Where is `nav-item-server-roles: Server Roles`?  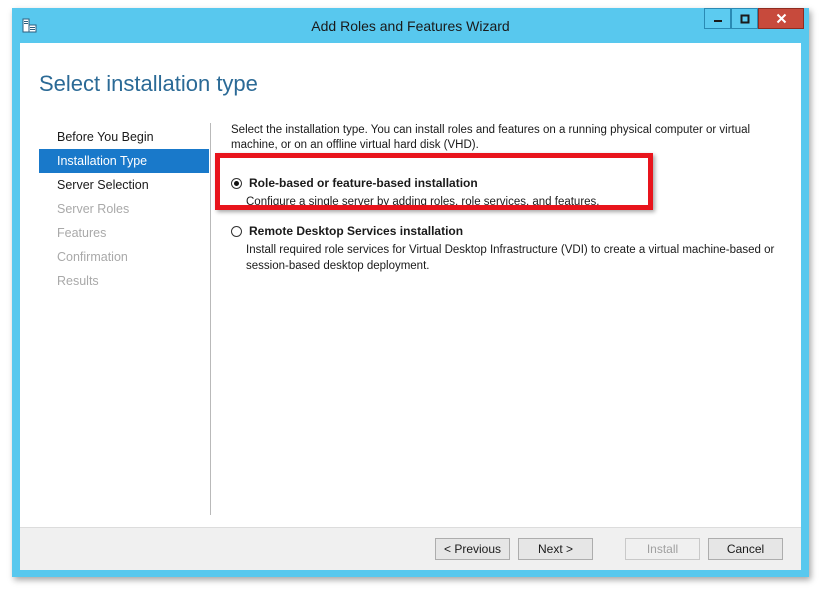
nav-item-server-roles: Server Roles is located at coordinates (93, 209).